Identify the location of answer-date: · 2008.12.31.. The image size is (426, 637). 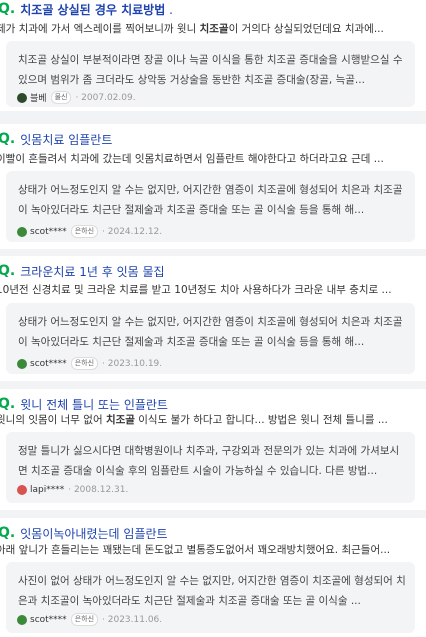
(98, 490).